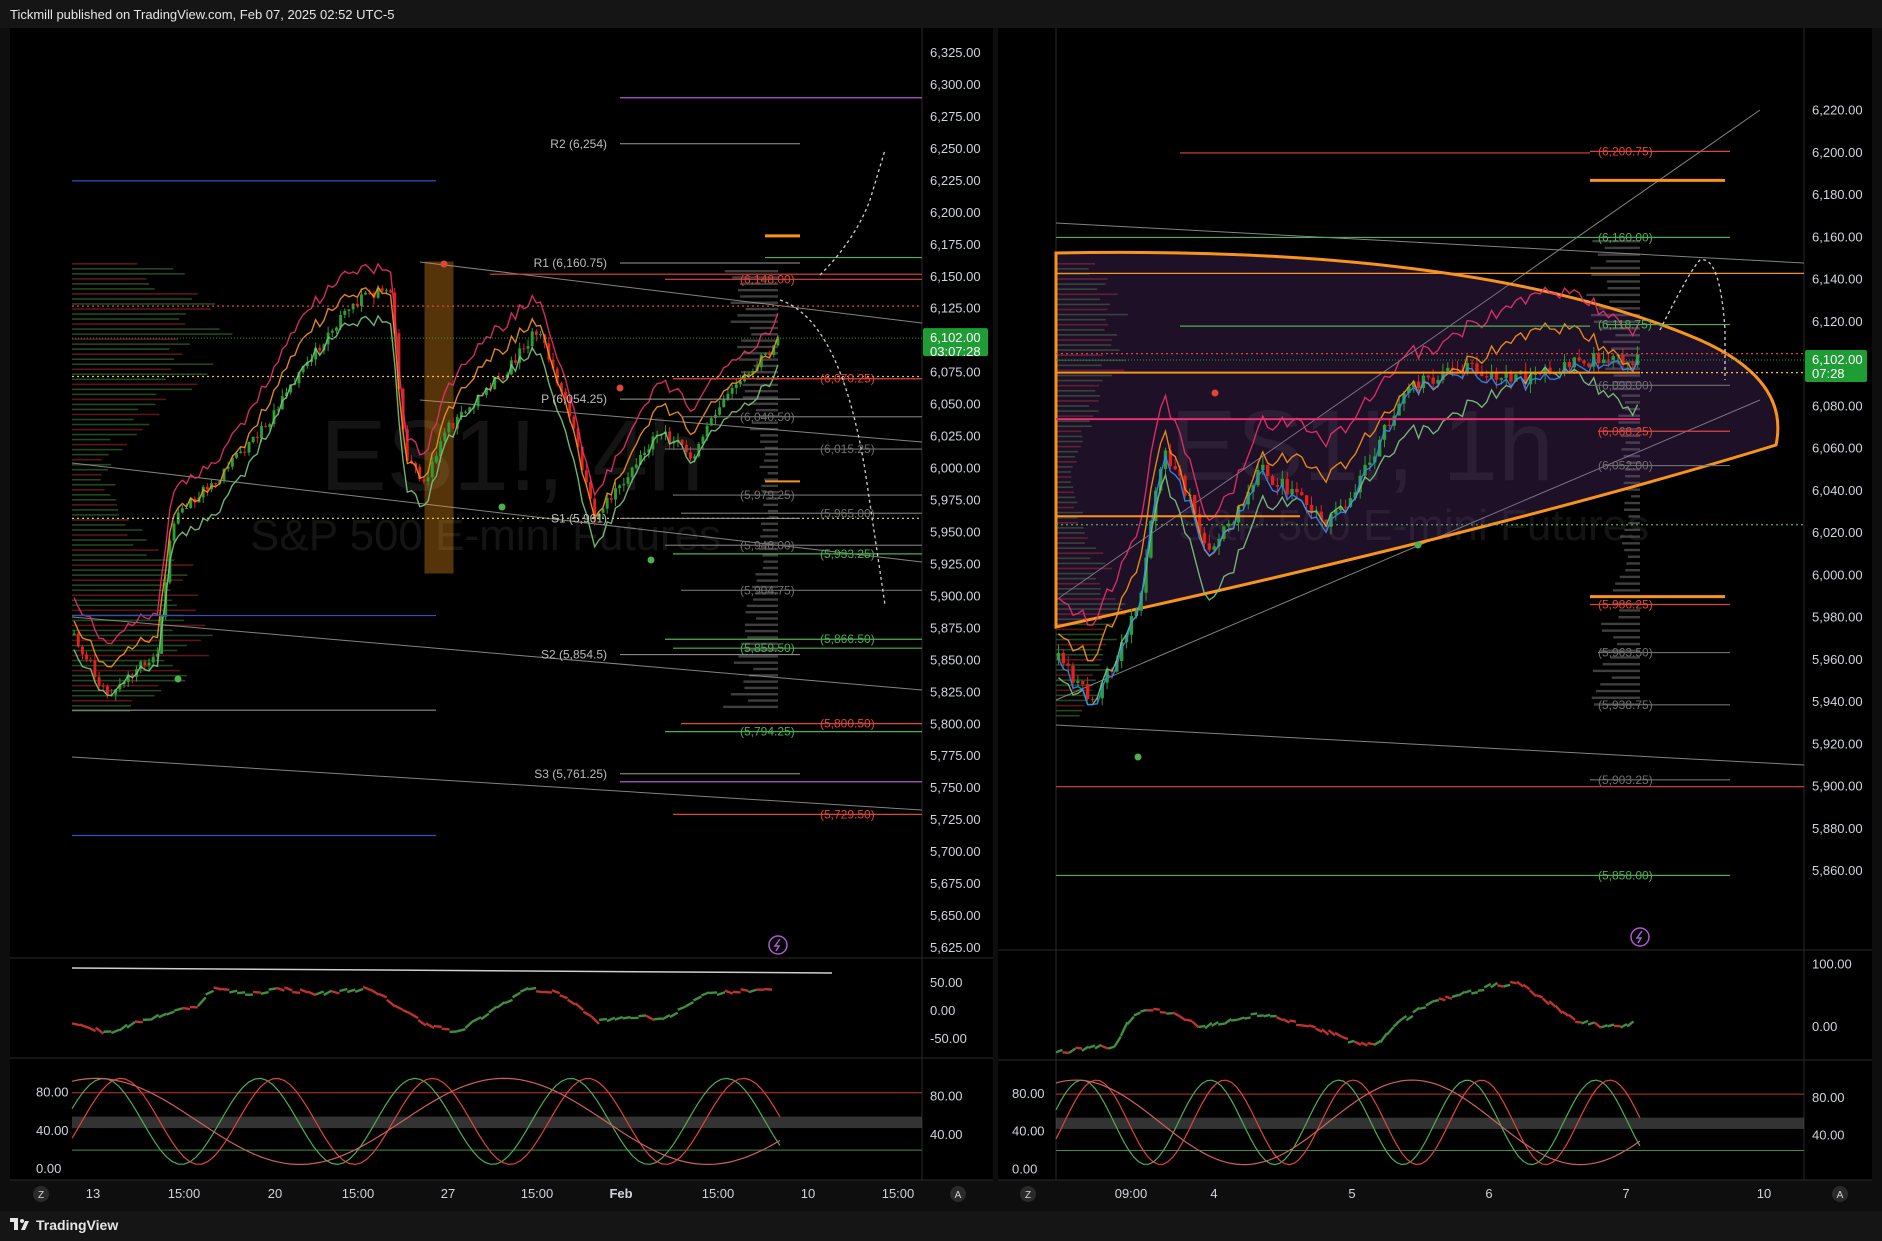 Image resolution: width=1882 pixels, height=1241 pixels. What do you see at coordinates (1837, 659) in the screenshot?
I see `price-tick-label: 5,960.00` at bounding box center [1837, 659].